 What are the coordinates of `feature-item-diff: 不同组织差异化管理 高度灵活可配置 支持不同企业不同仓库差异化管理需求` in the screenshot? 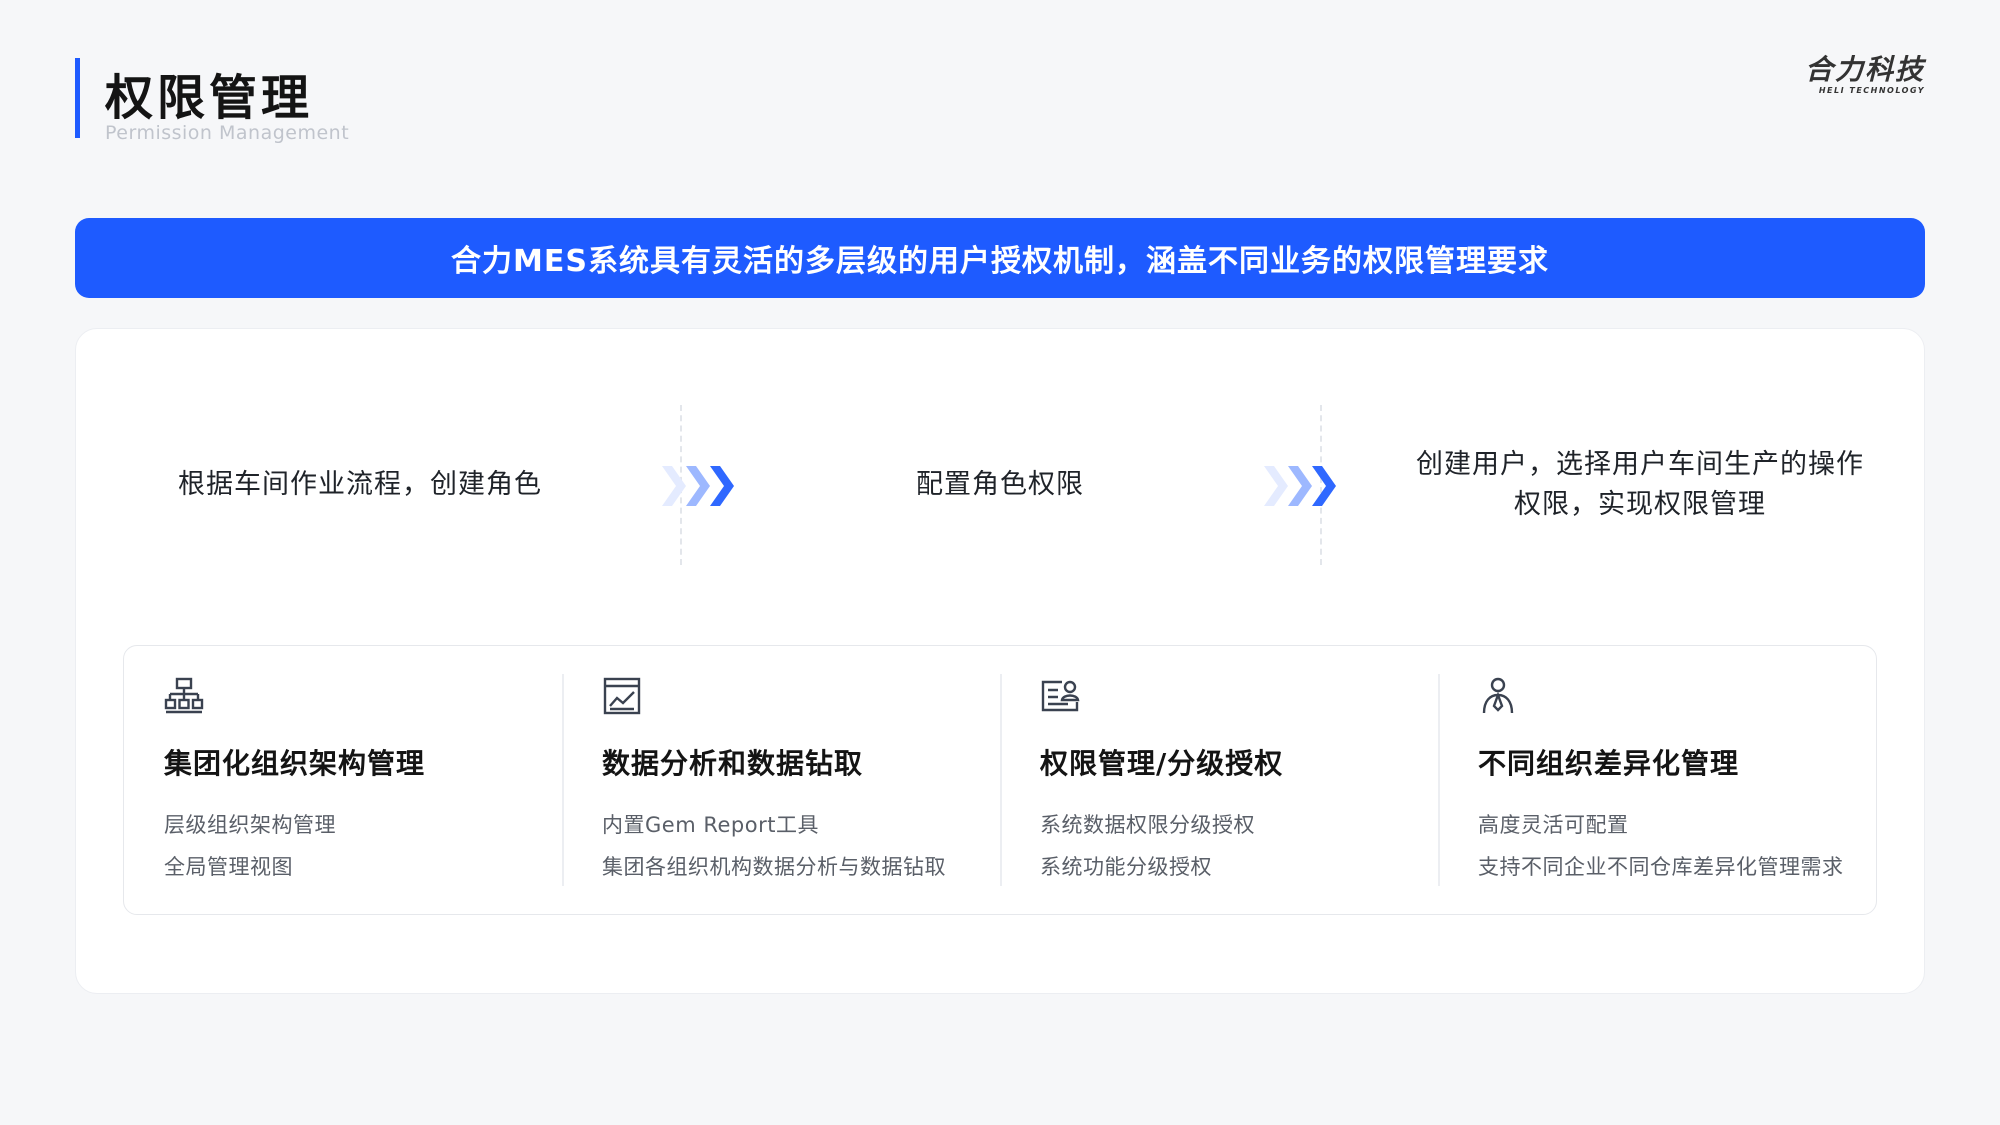 It's located at (1657, 780).